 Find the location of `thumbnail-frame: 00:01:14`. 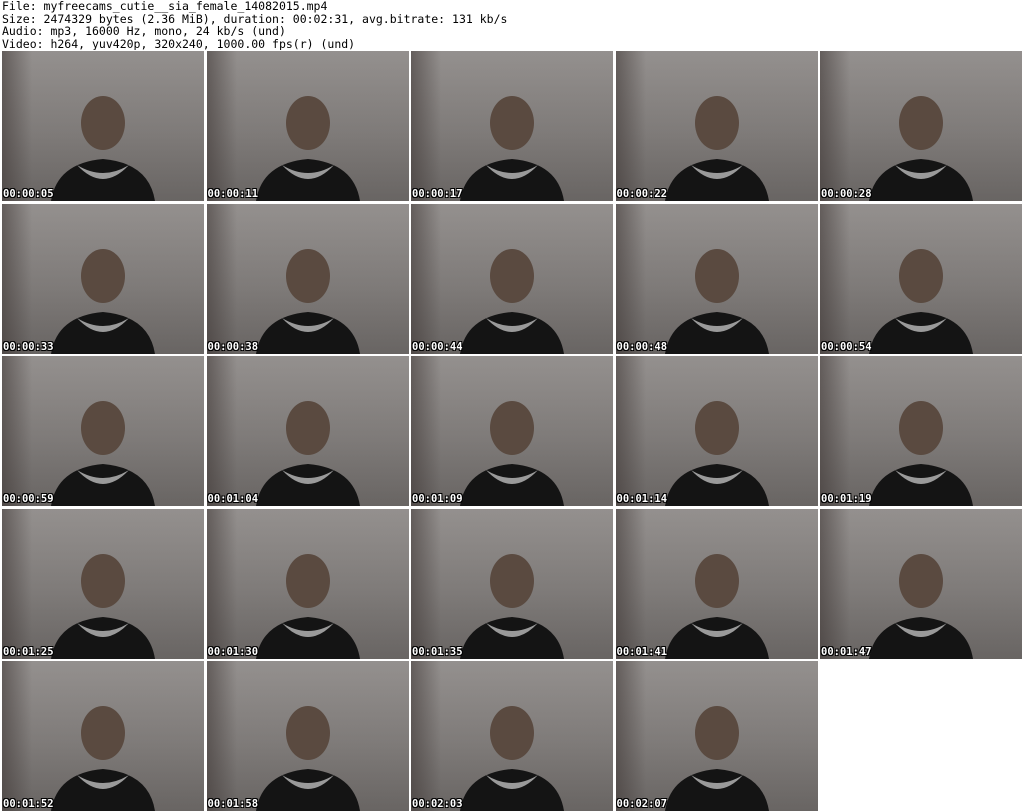

thumbnail-frame: 00:01:14 is located at coordinates (716, 431).